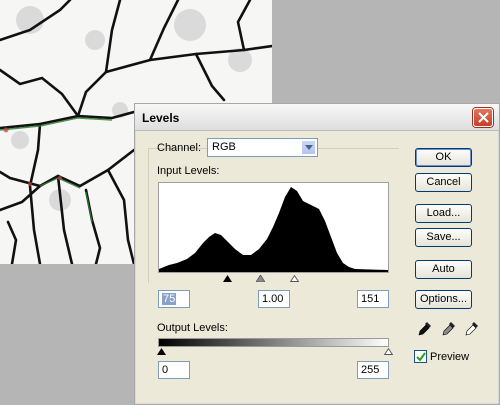 This screenshot has height=405, width=500. Describe the element at coordinates (370, 370) in the screenshot. I see `output-white-value: 255` at that location.